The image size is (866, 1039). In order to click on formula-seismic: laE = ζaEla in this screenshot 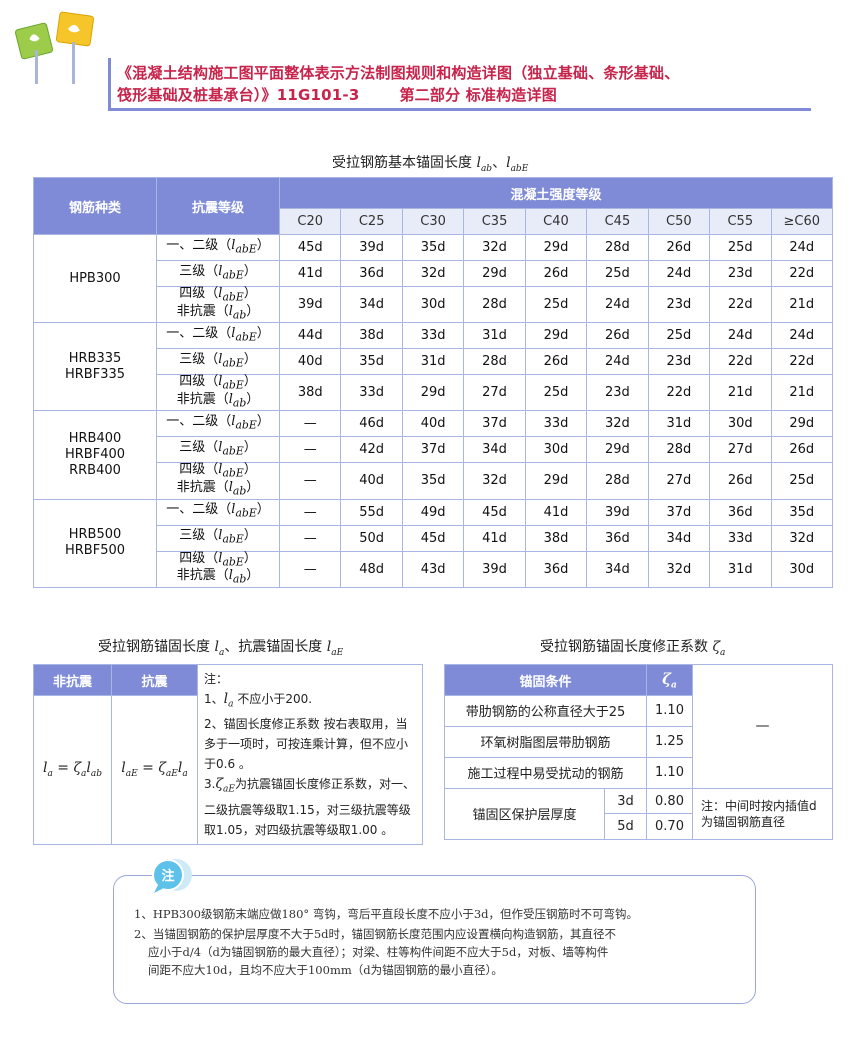, I will do `click(154, 770)`.